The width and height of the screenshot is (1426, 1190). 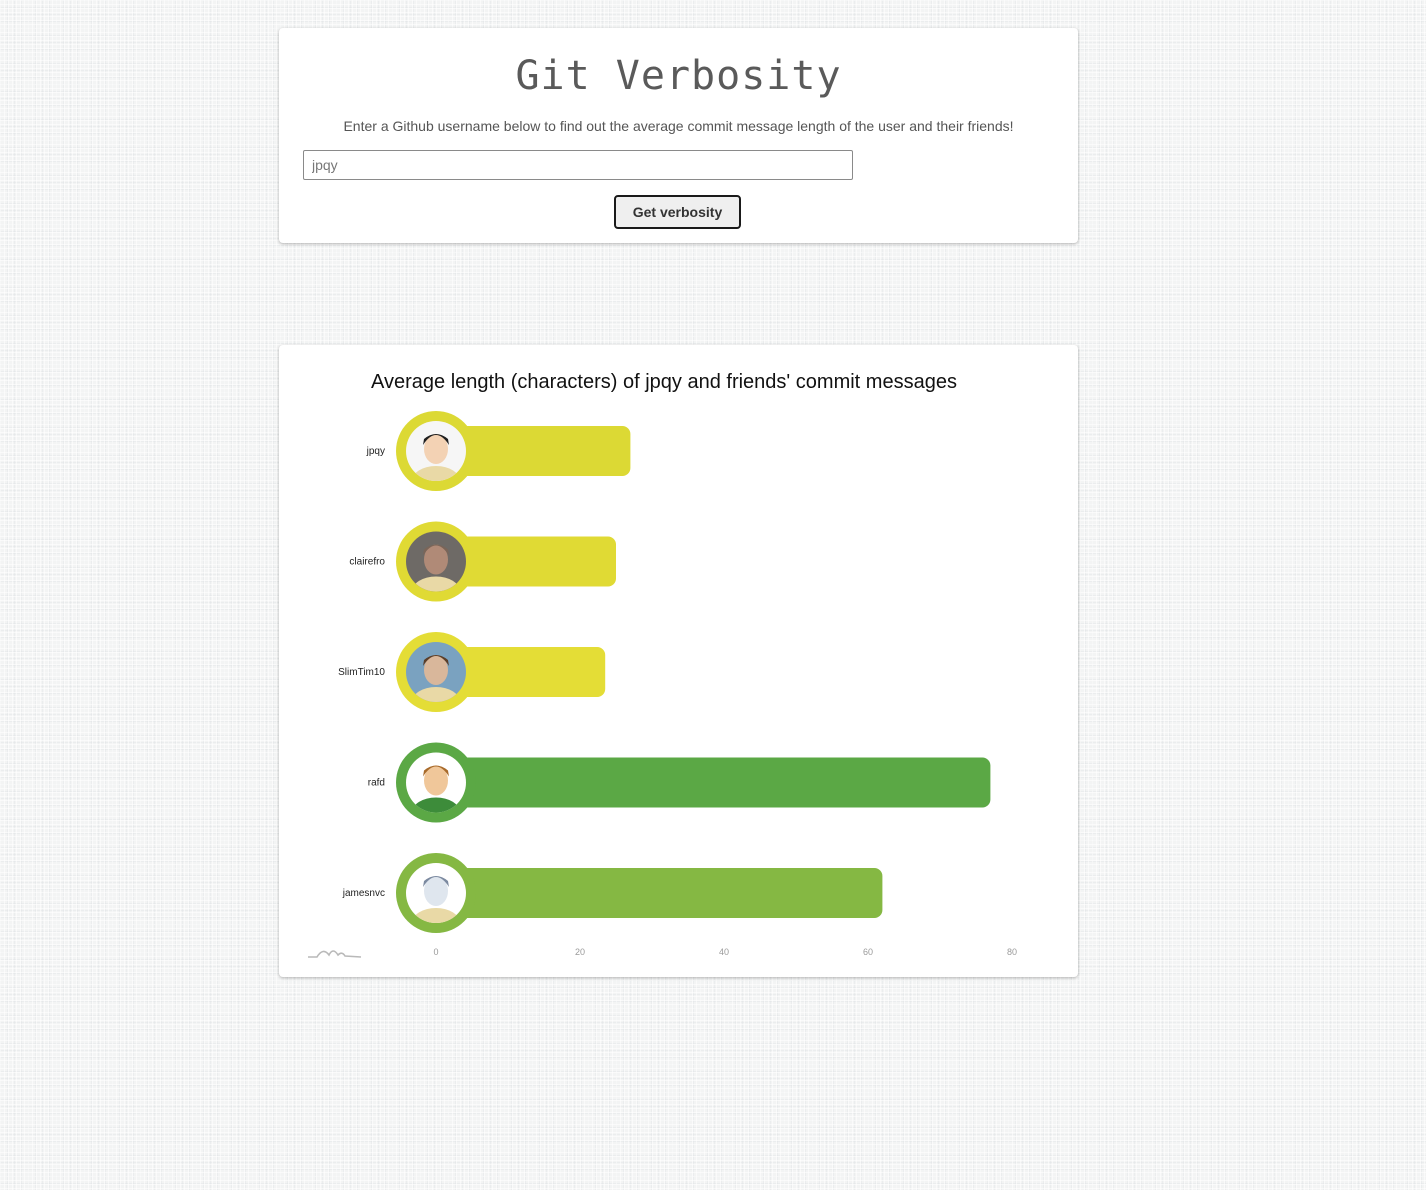 I want to click on app-title: Git Verbosity, so click(x=678, y=76).